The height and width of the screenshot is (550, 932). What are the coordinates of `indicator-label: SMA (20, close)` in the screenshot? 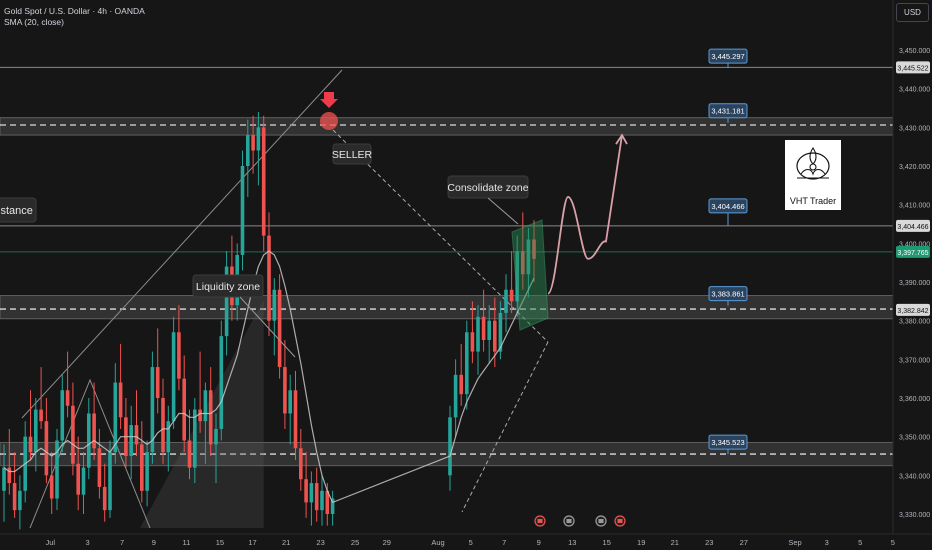 It's located at (34, 22).